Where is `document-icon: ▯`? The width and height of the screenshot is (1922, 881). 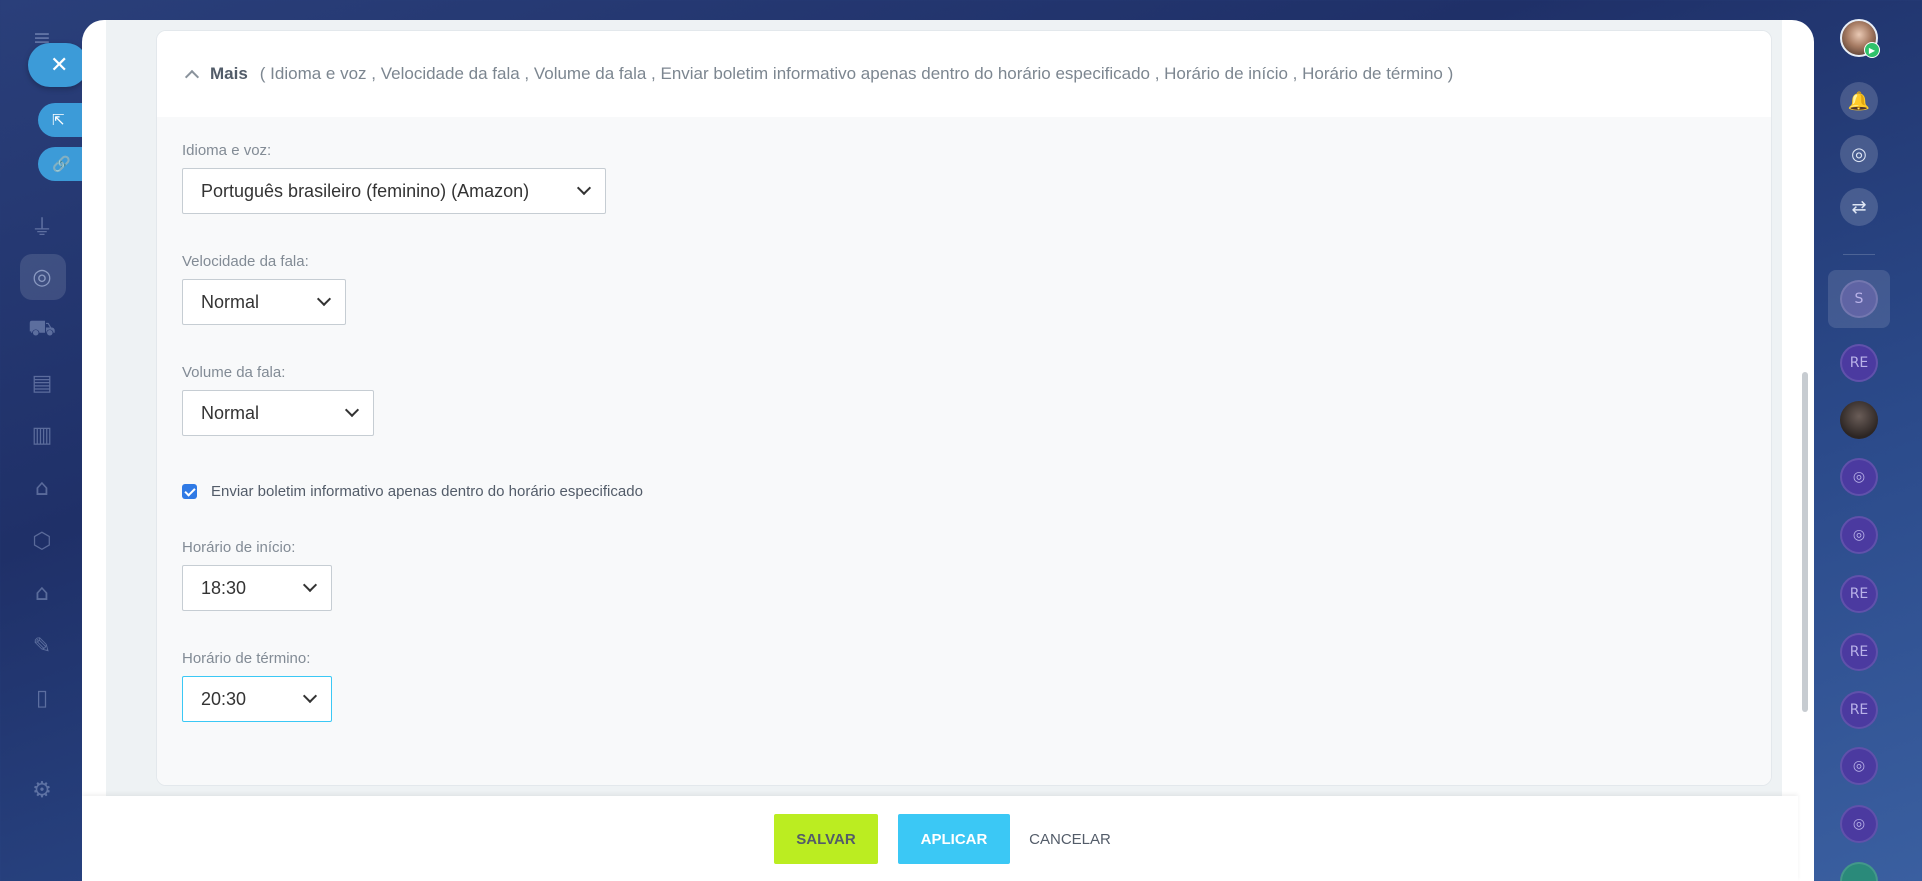
document-icon: ▯ is located at coordinates (42, 698).